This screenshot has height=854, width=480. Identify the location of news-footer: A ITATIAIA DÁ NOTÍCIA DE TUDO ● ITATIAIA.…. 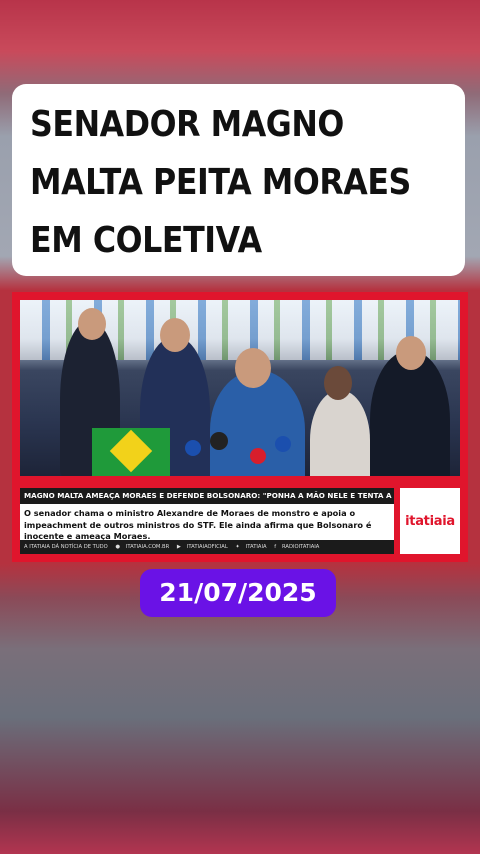
(207, 547).